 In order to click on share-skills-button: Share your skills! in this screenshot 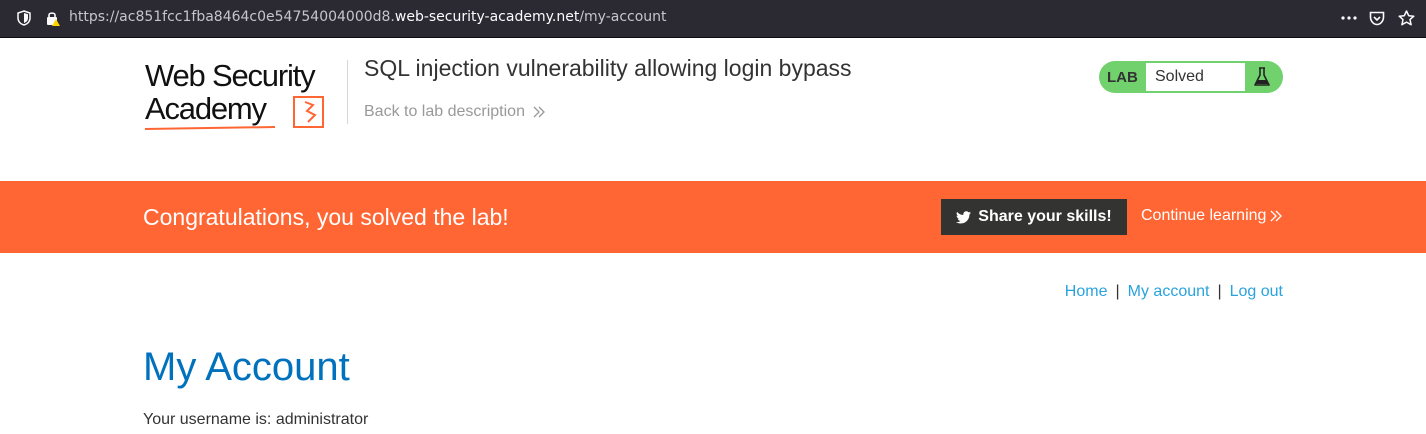, I will do `click(1034, 217)`.